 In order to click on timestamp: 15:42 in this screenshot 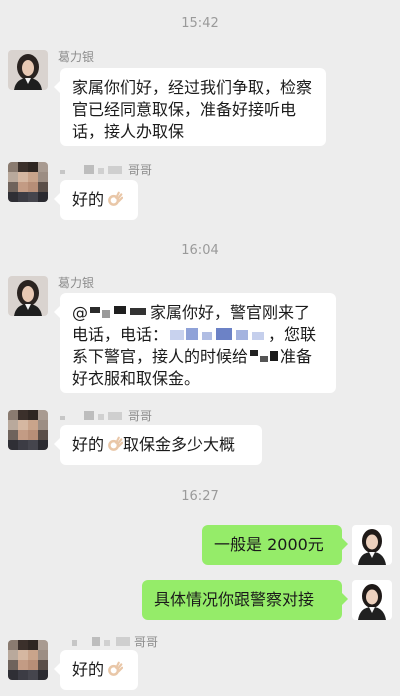, I will do `click(200, 23)`.